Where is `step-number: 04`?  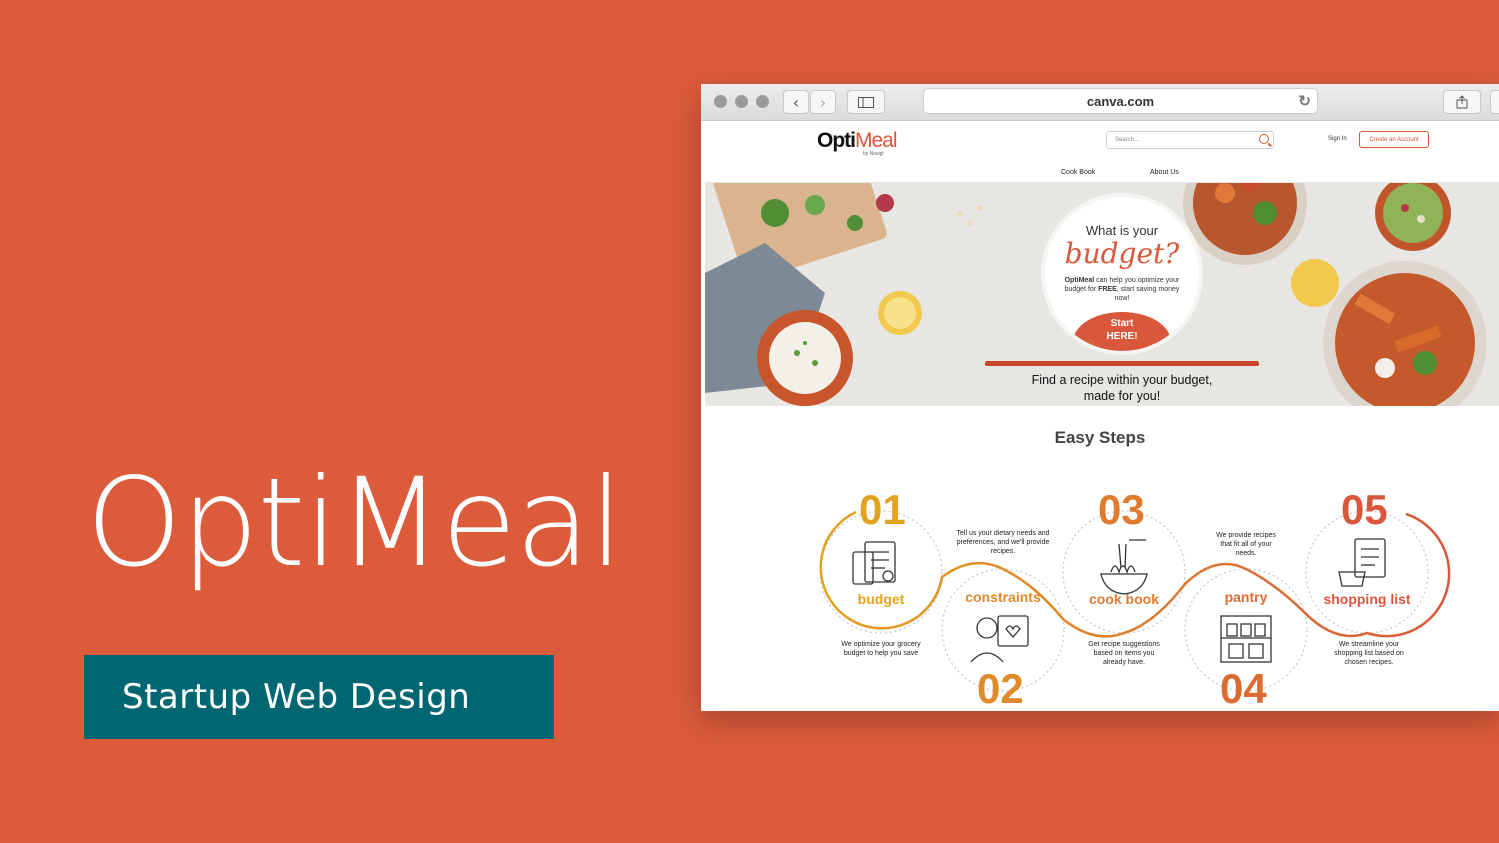
step-number: 04 is located at coordinates (1243, 688).